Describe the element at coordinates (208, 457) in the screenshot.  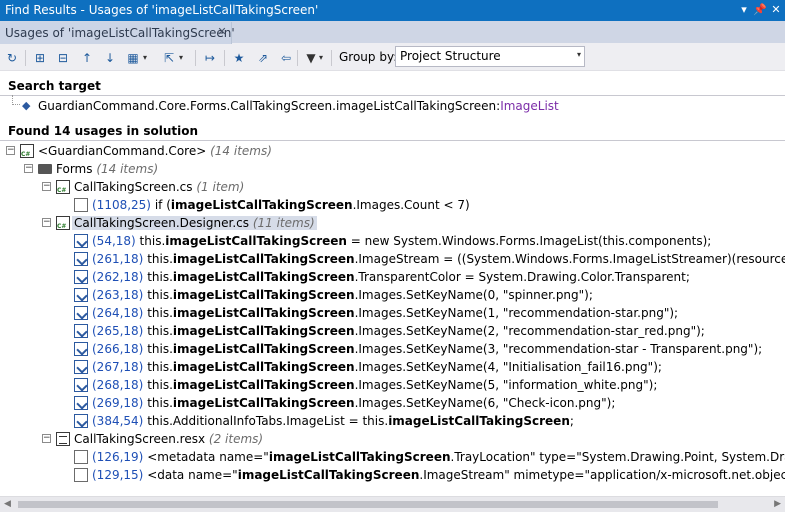
I see `usage-prefix: <metadata name="` at that location.